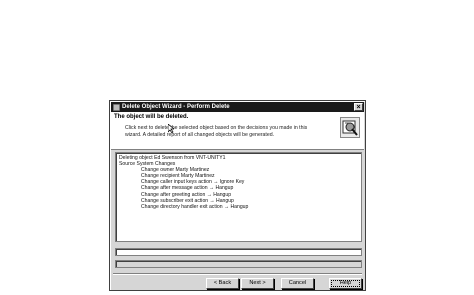  Describe the element at coordinates (238, 264) in the screenshot. I see `progress-bar` at that location.